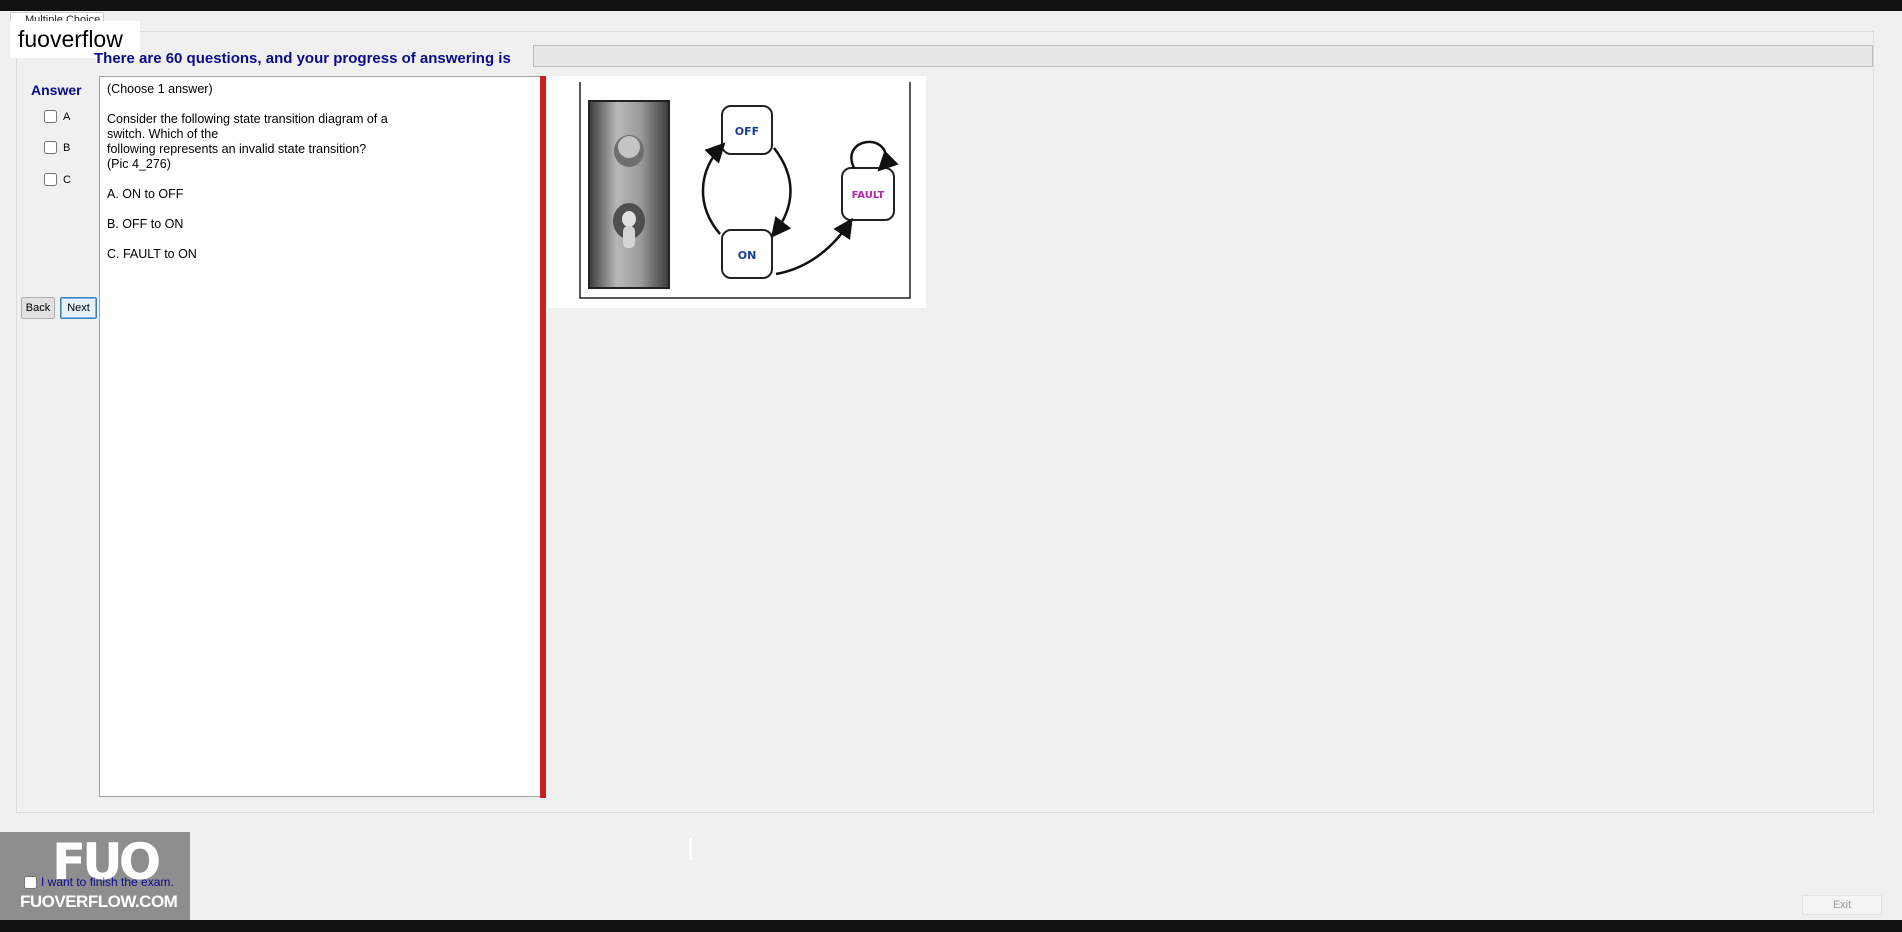 Image resolution: width=1902 pixels, height=932 pixels. What do you see at coordinates (67, 147) in the screenshot?
I see `option-b-label: B` at bounding box center [67, 147].